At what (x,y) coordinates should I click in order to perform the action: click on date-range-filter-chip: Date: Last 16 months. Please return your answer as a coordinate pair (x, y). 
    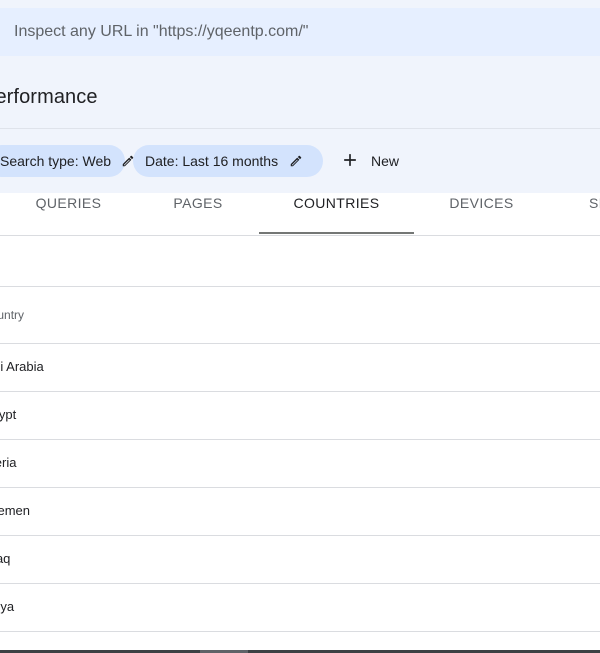
    Looking at the image, I should click on (228, 161).